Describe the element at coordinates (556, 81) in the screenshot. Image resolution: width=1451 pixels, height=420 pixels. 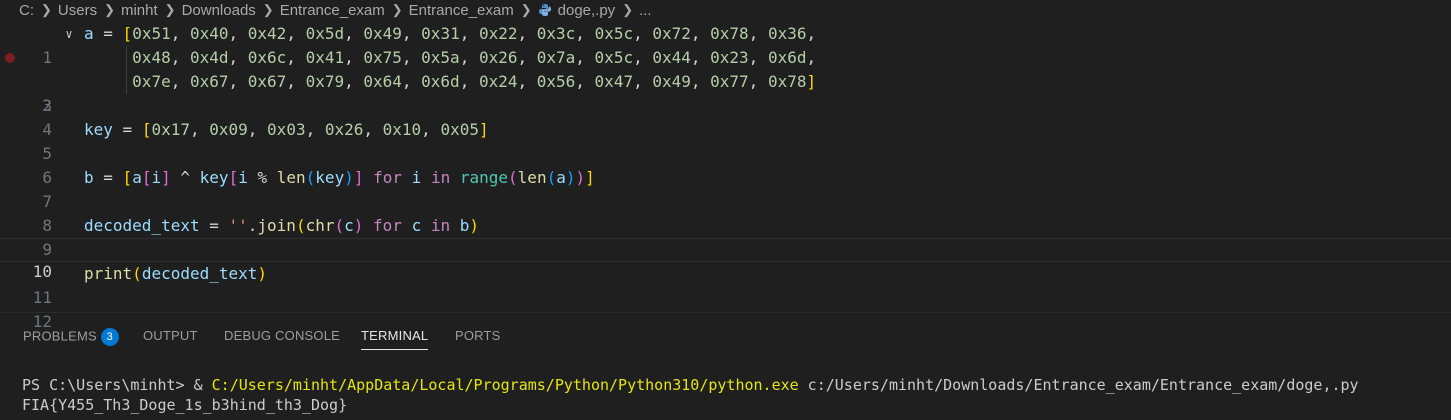
I see `hex-value: 0x56` at that location.